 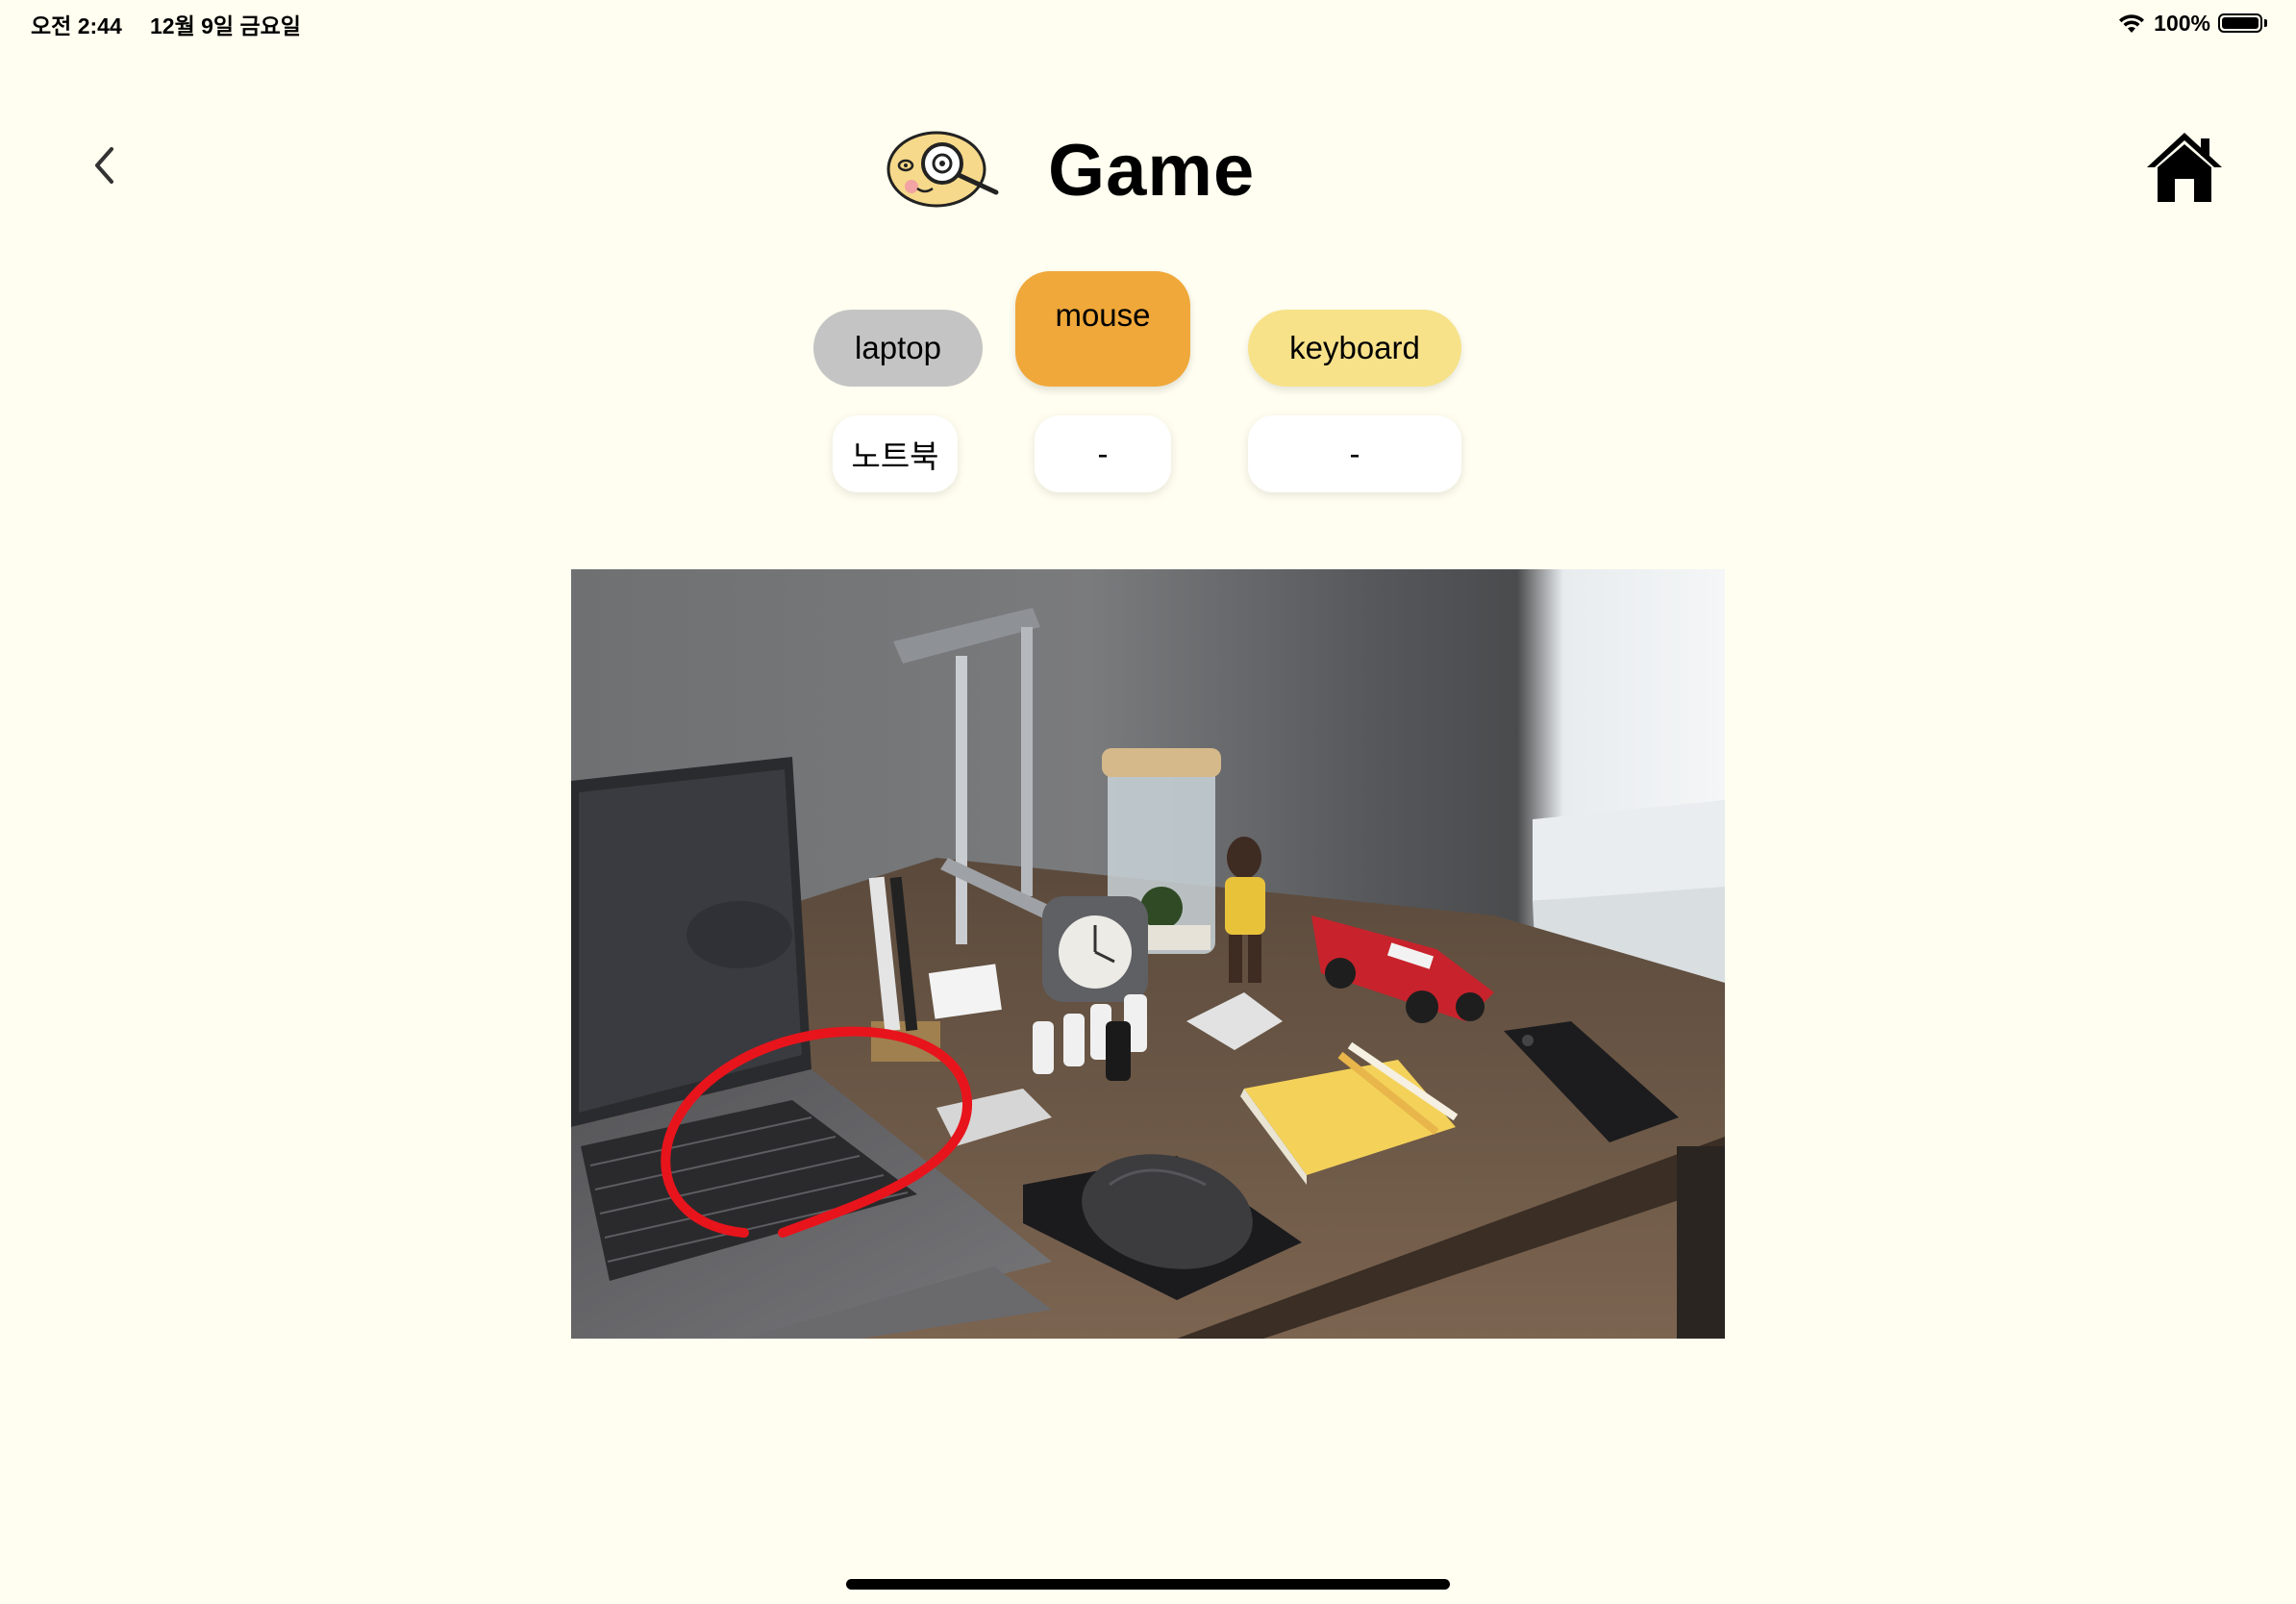 What do you see at coordinates (1701, 1242) in the screenshot?
I see `desk-leg` at bounding box center [1701, 1242].